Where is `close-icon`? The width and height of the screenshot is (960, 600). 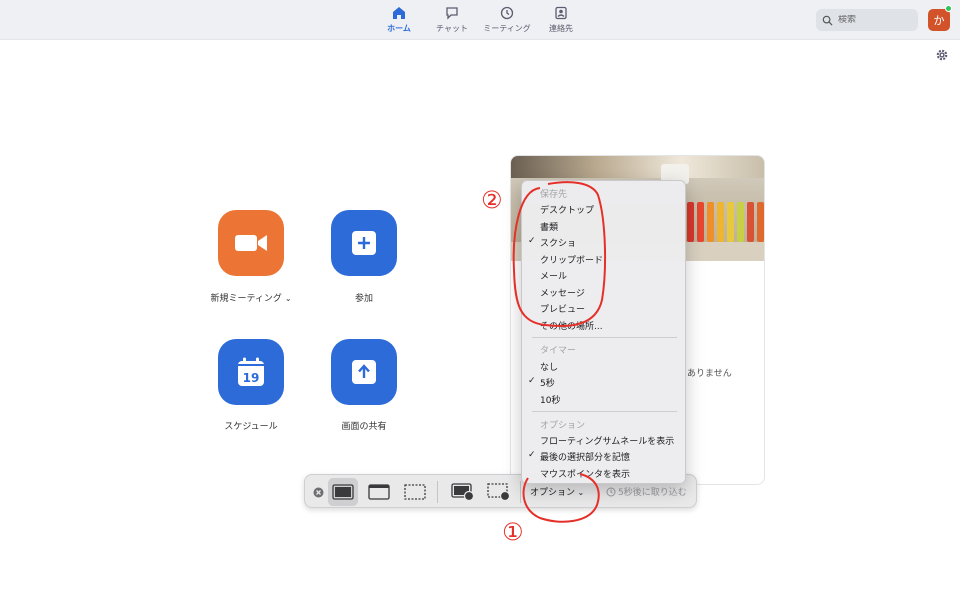
close-icon is located at coordinates (318, 492).